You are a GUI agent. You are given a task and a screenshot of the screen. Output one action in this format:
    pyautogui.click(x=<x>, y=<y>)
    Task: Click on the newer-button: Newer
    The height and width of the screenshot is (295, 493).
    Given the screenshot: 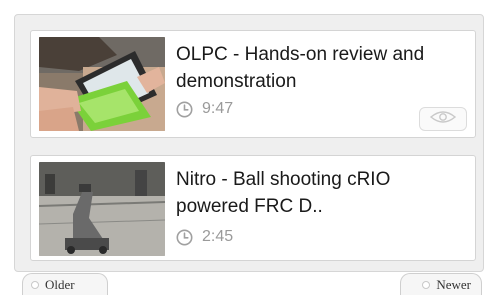 What is the action you would take?
    pyautogui.click(x=441, y=284)
    